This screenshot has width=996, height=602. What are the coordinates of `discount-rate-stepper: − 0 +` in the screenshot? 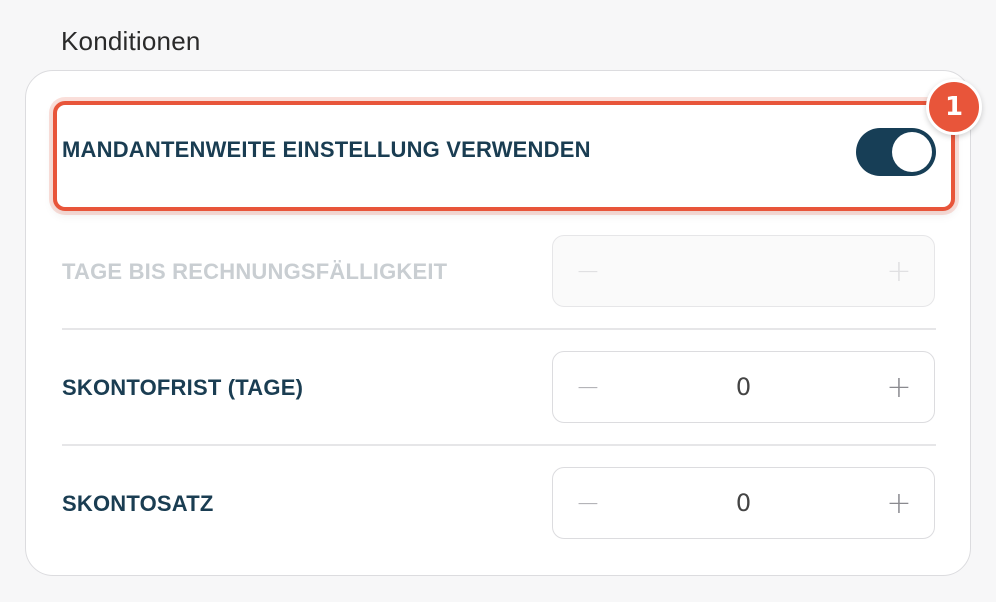 It's located at (743, 503).